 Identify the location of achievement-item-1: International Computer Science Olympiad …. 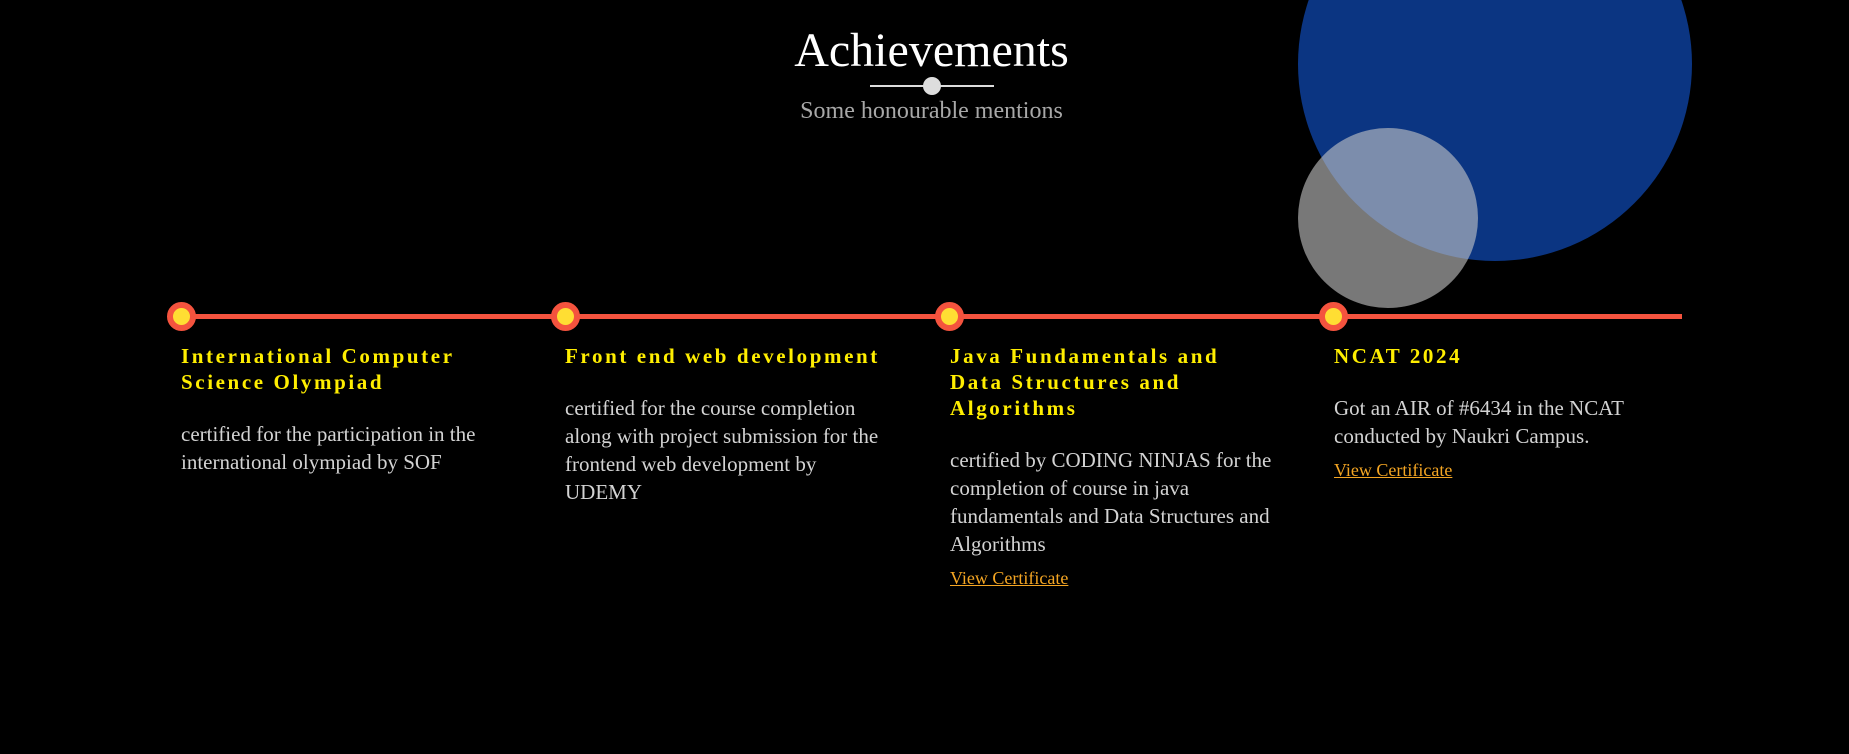
(346, 409).